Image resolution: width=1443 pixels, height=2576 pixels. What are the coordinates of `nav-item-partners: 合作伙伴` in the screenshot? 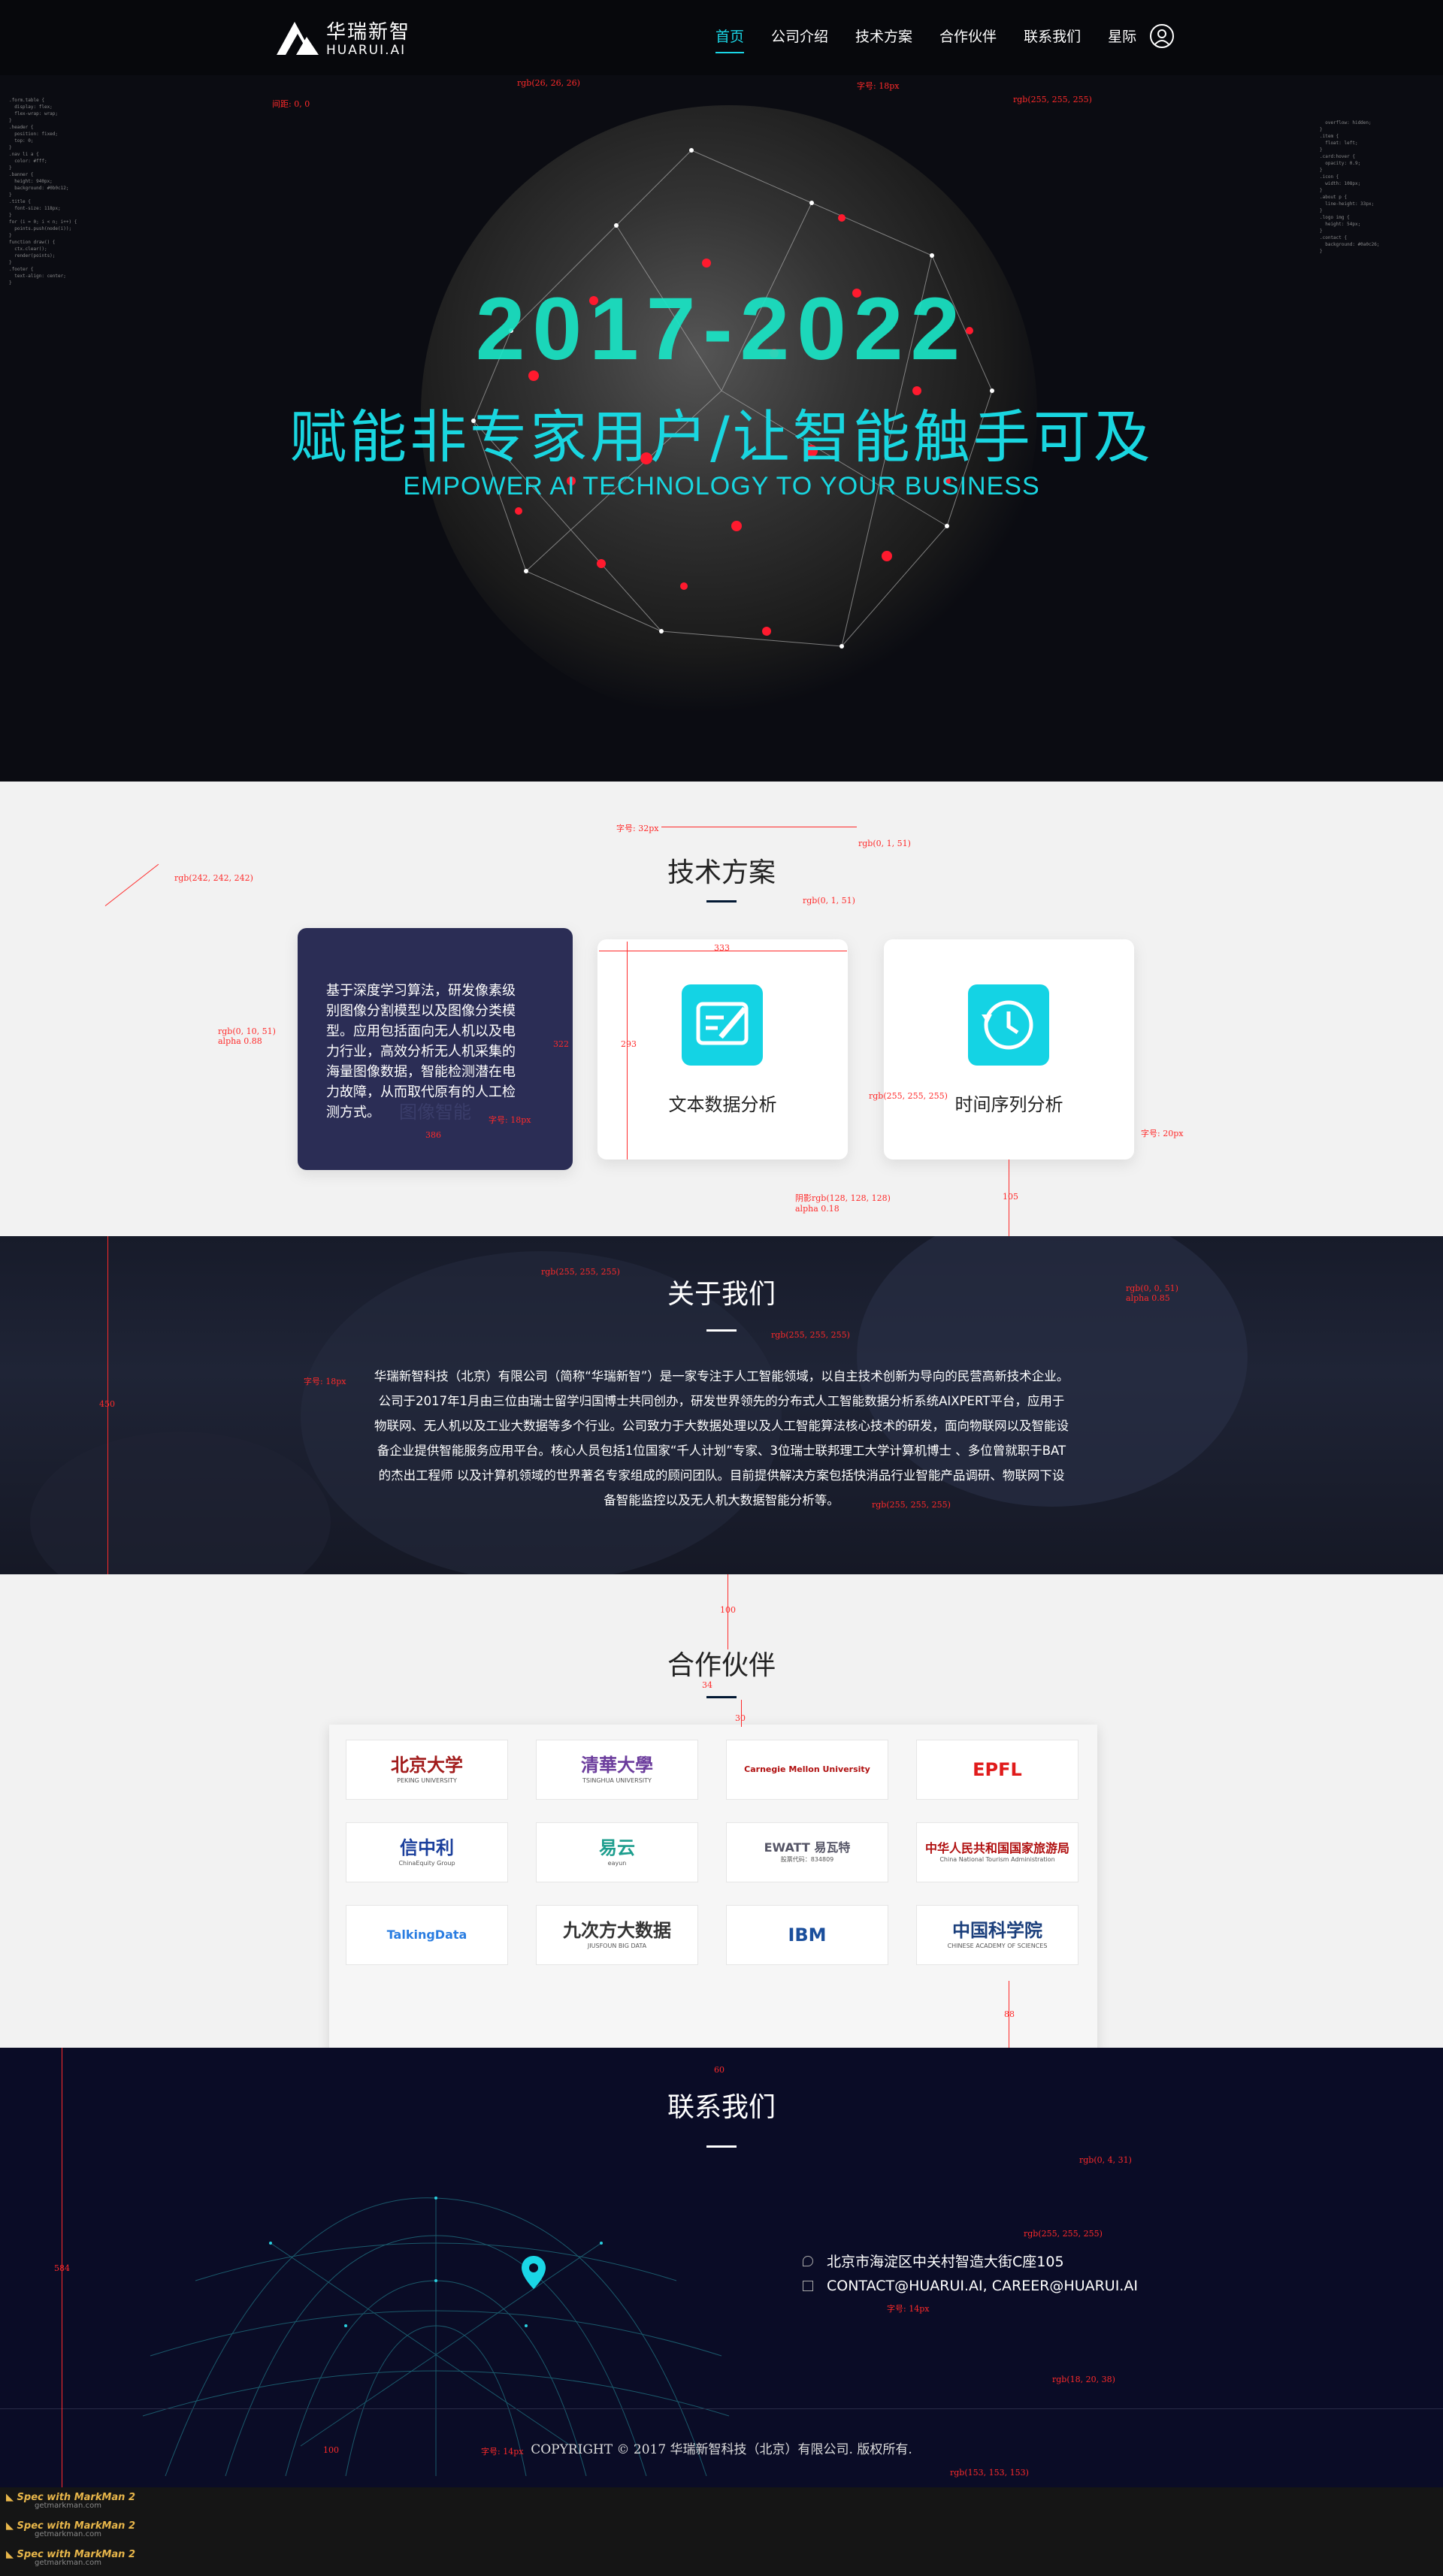 It's located at (968, 36).